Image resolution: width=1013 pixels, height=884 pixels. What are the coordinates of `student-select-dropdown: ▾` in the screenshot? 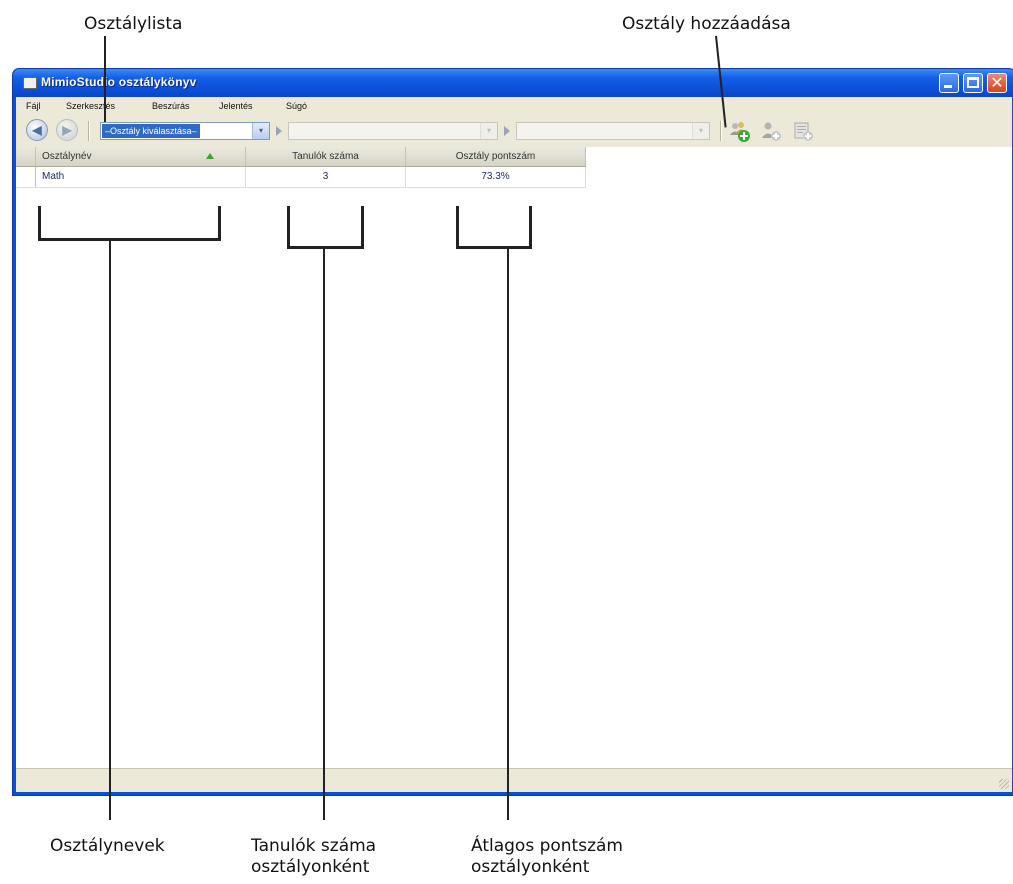 It's located at (393, 131).